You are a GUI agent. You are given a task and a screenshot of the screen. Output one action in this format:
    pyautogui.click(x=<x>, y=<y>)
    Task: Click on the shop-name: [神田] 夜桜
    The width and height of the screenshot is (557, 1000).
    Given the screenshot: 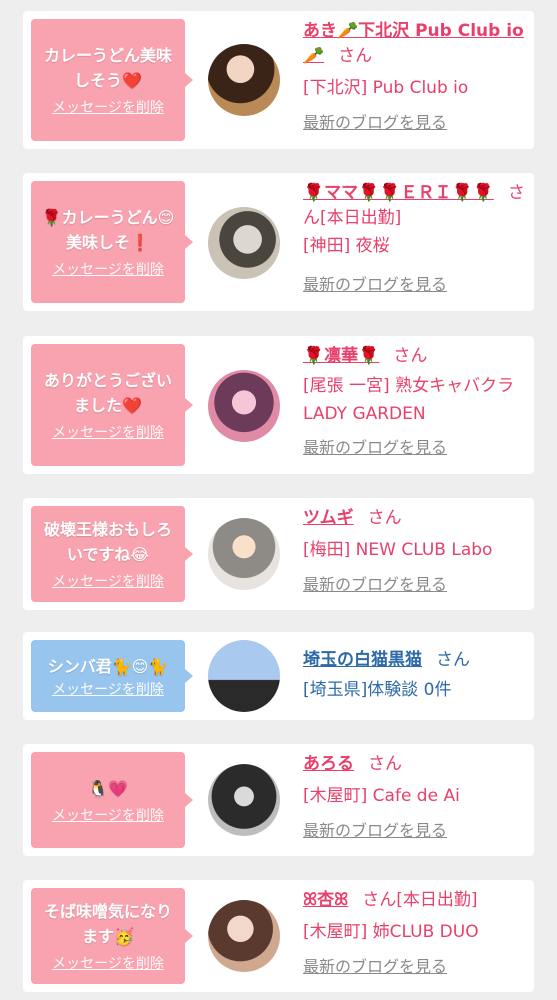 What is the action you would take?
    pyautogui.click(x=346, y=246)
    